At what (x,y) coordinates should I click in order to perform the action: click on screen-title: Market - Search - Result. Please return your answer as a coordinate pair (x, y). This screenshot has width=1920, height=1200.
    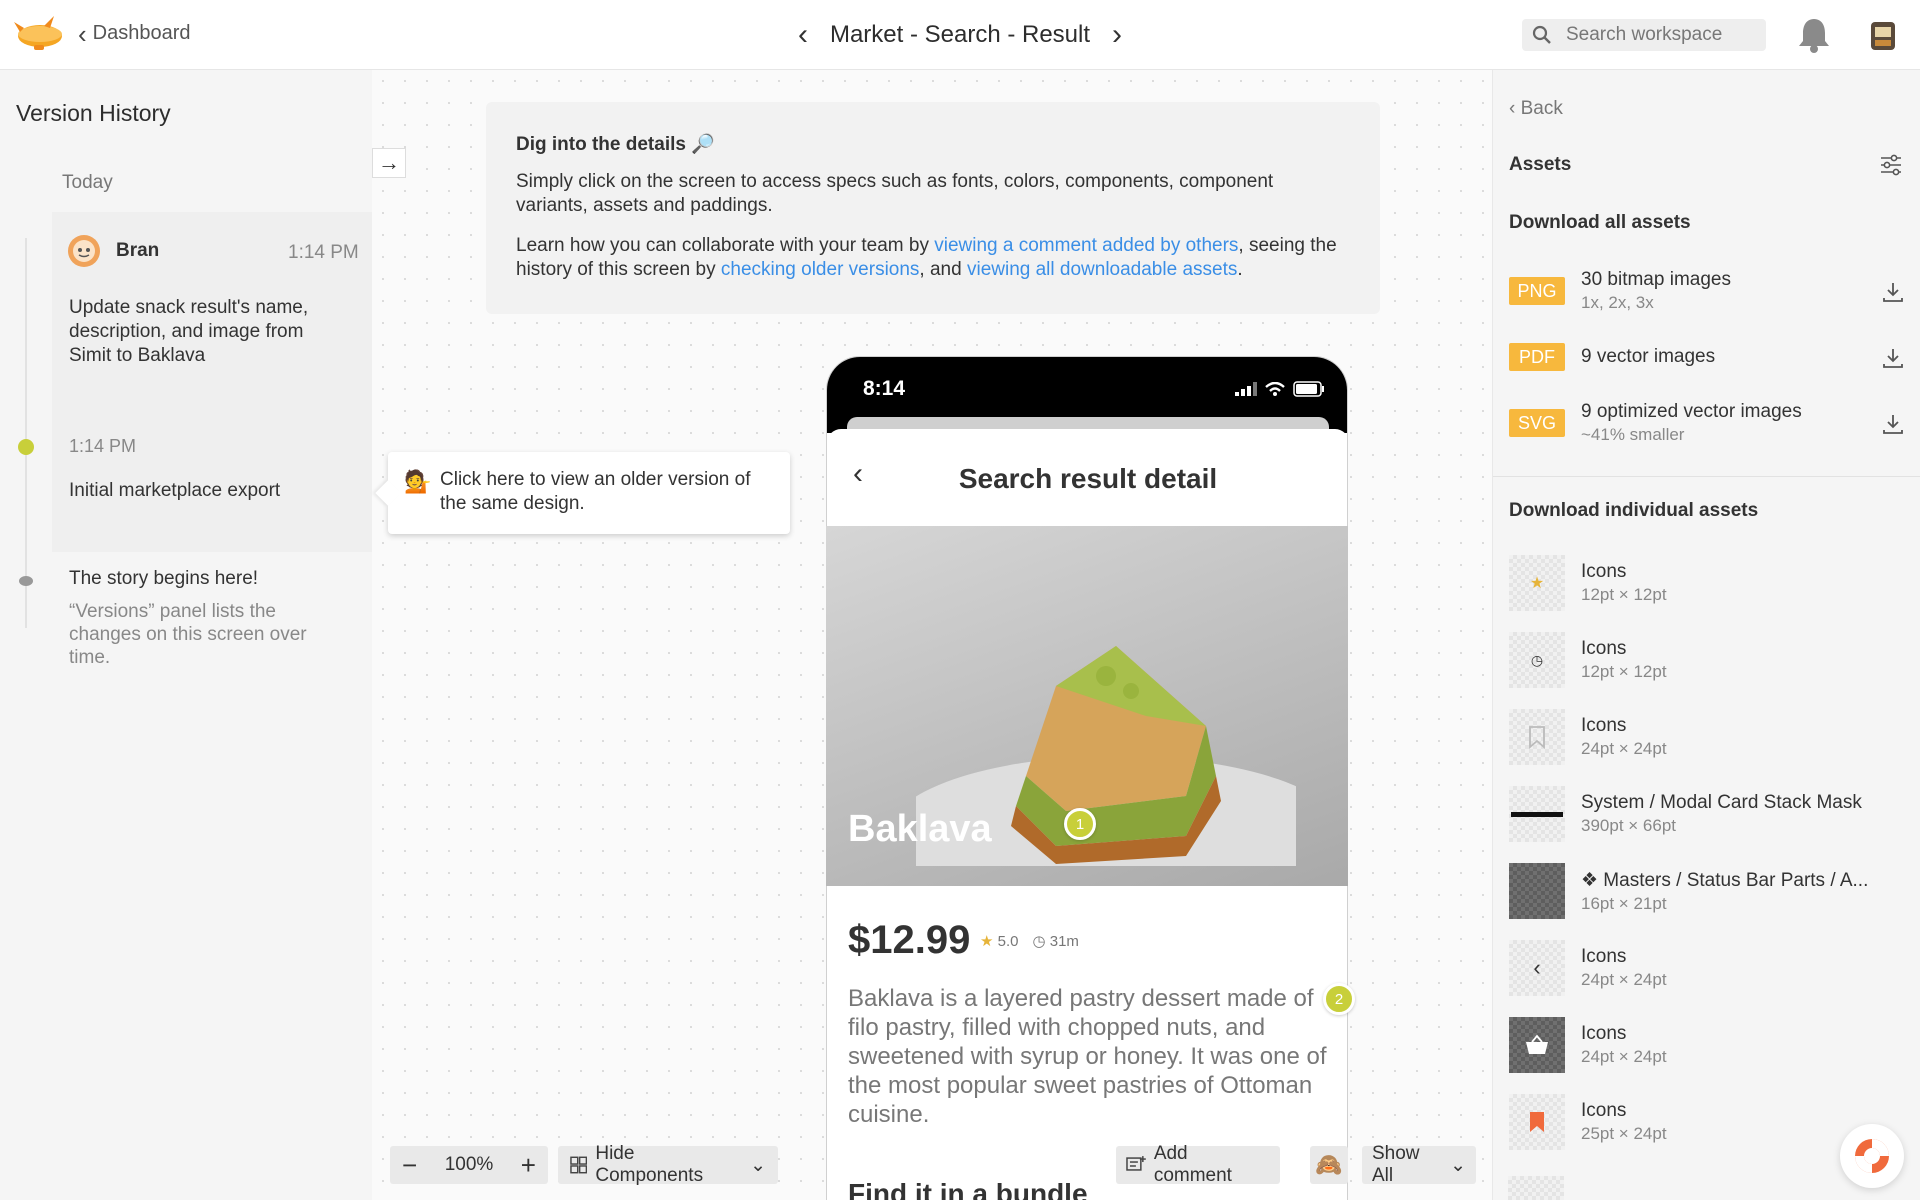
    Looking at the image, I should click on (960, 34).